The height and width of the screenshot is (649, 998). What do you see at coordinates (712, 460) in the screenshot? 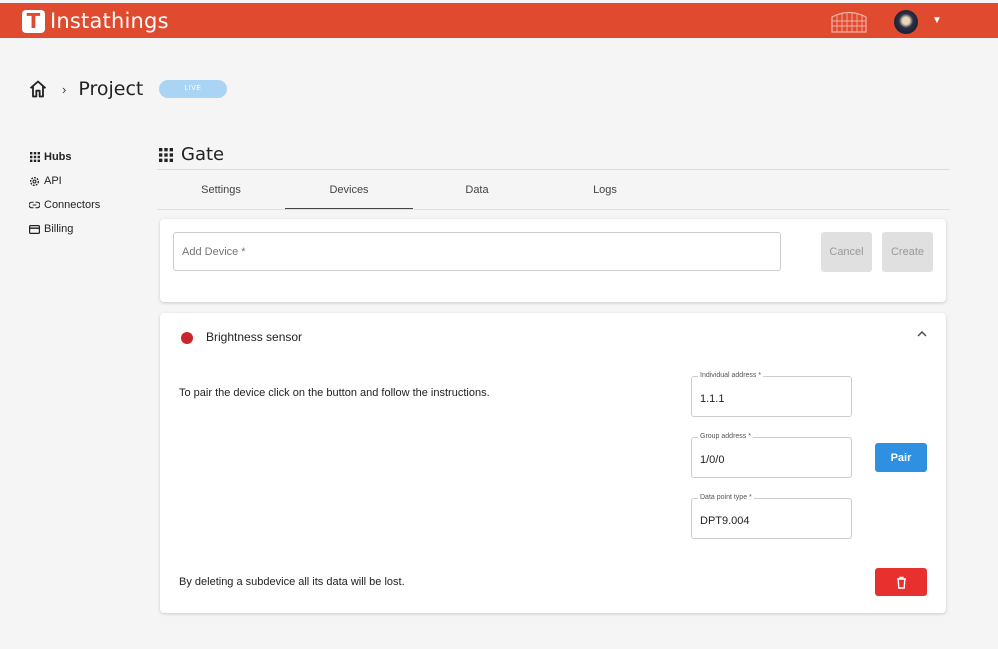
I see `field-value: 1/0/0` at bounding box center [712, 460].